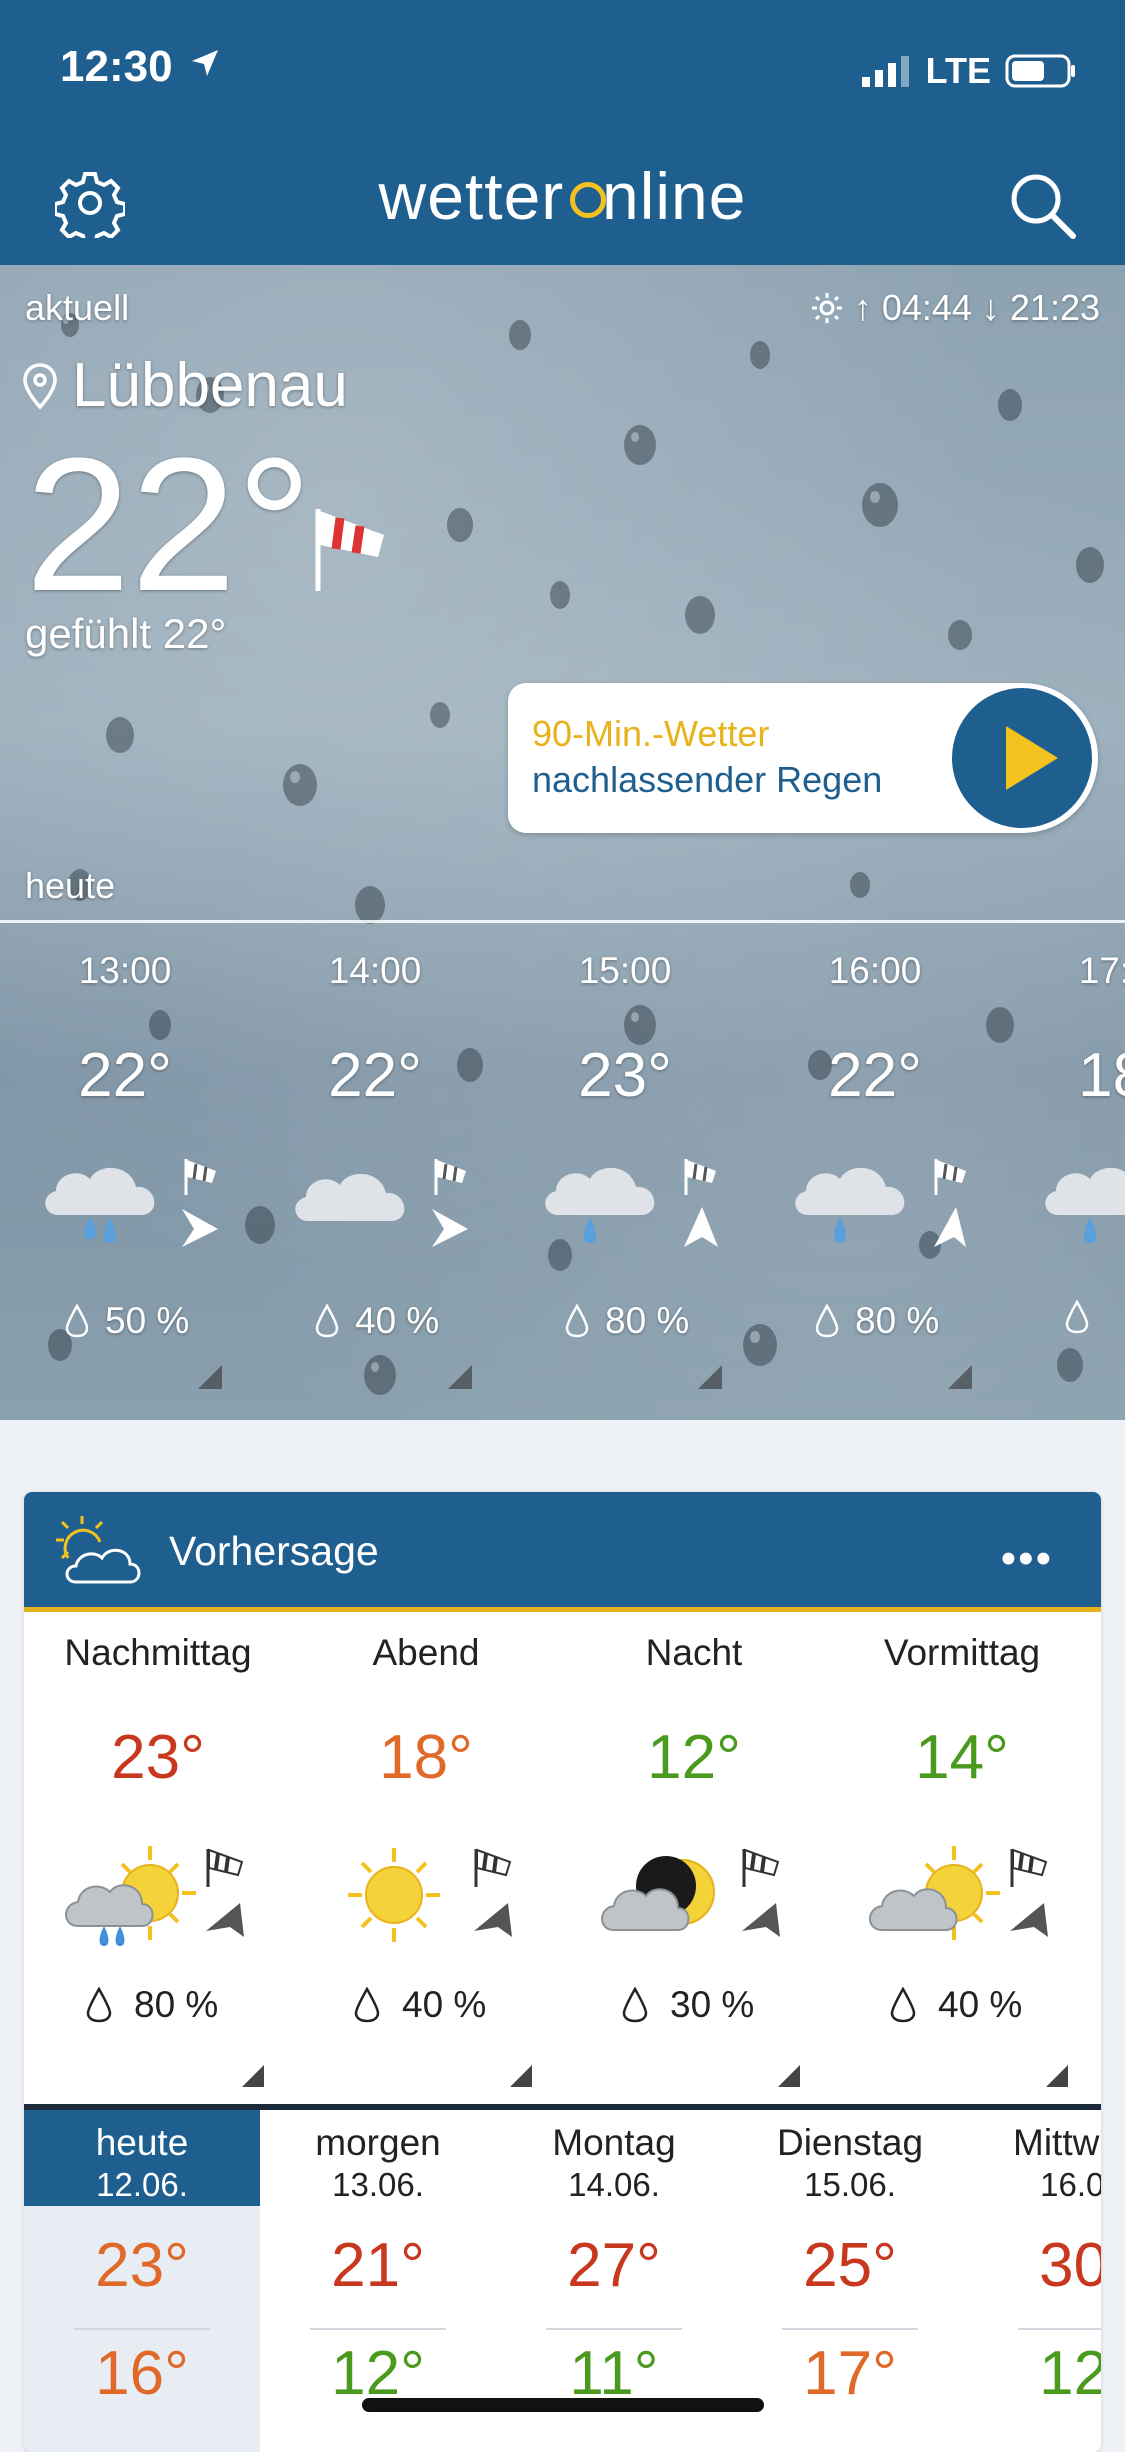 Image resolution: width=1125 pixels, height=2452 pixels. Describe the element at coordinates (803, 758) in the screenshot. I see `rain-radar-promo: 90-Min.-Wetter nachlassender Regen` at that location.